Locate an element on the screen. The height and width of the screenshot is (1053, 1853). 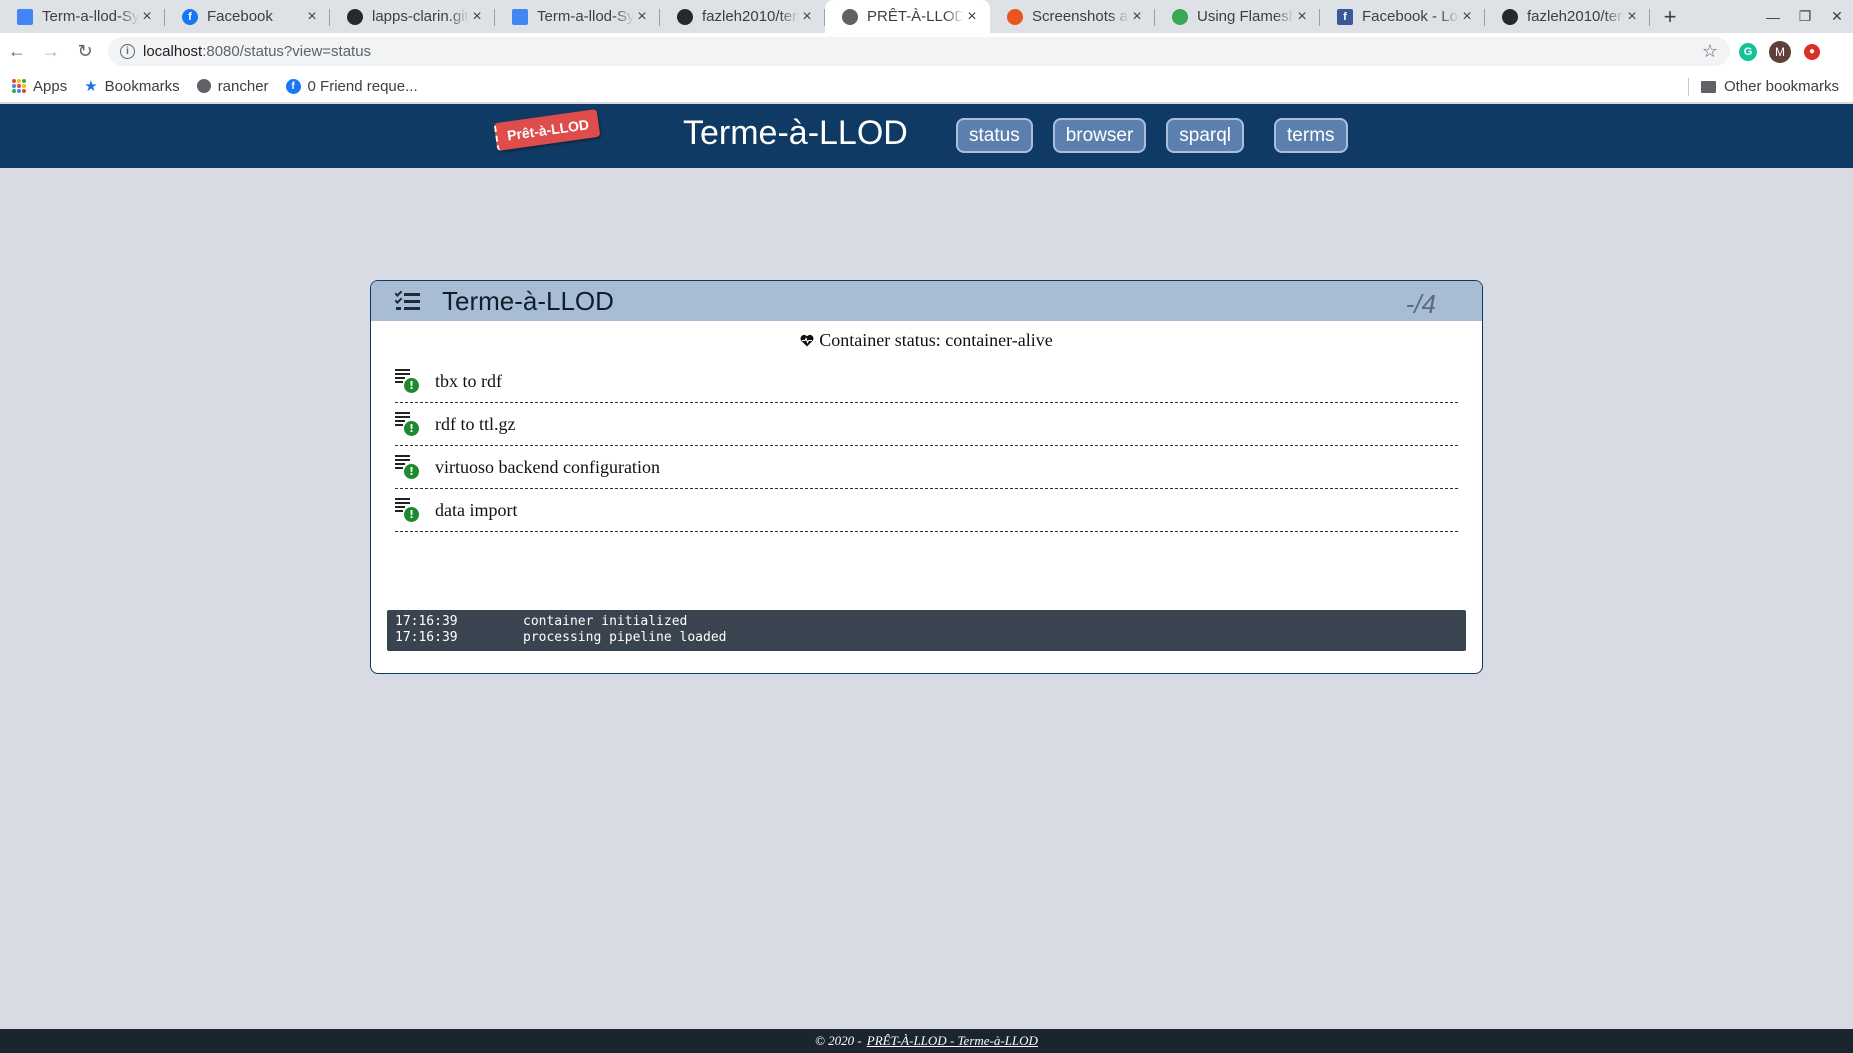
log-entry: 17:16:39 container initialized is located at coordinates (926, 622).